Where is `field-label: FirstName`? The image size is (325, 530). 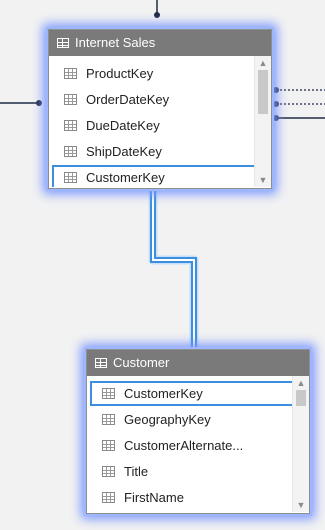 field-label: FirstName is located at coordinates (154, 497).